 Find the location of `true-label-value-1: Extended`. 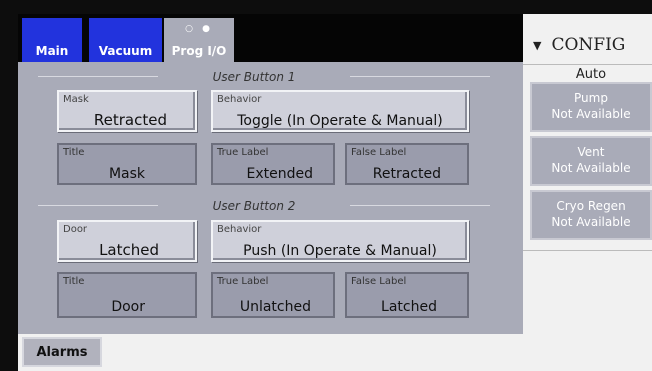

true-label-value-1: Extended is located at coordinates (280, 174).